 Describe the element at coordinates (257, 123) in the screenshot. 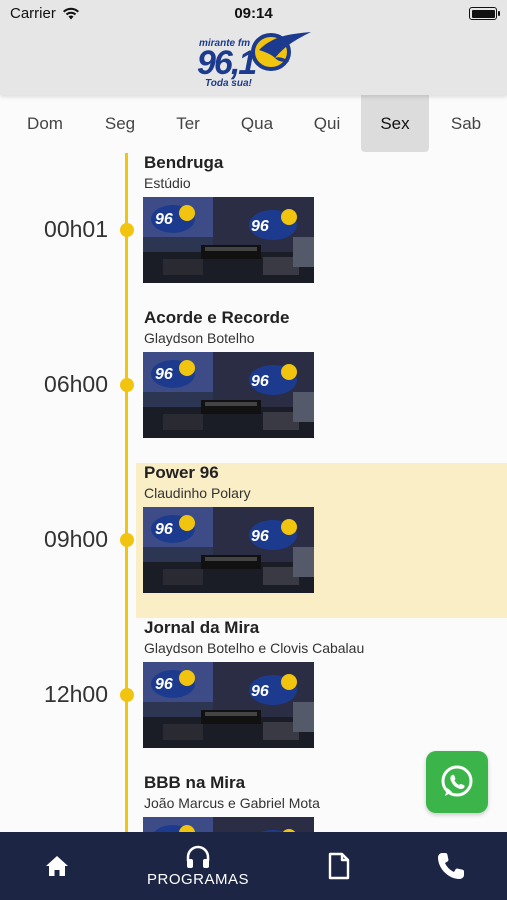

I see `tab-qua: Qua` at that location.